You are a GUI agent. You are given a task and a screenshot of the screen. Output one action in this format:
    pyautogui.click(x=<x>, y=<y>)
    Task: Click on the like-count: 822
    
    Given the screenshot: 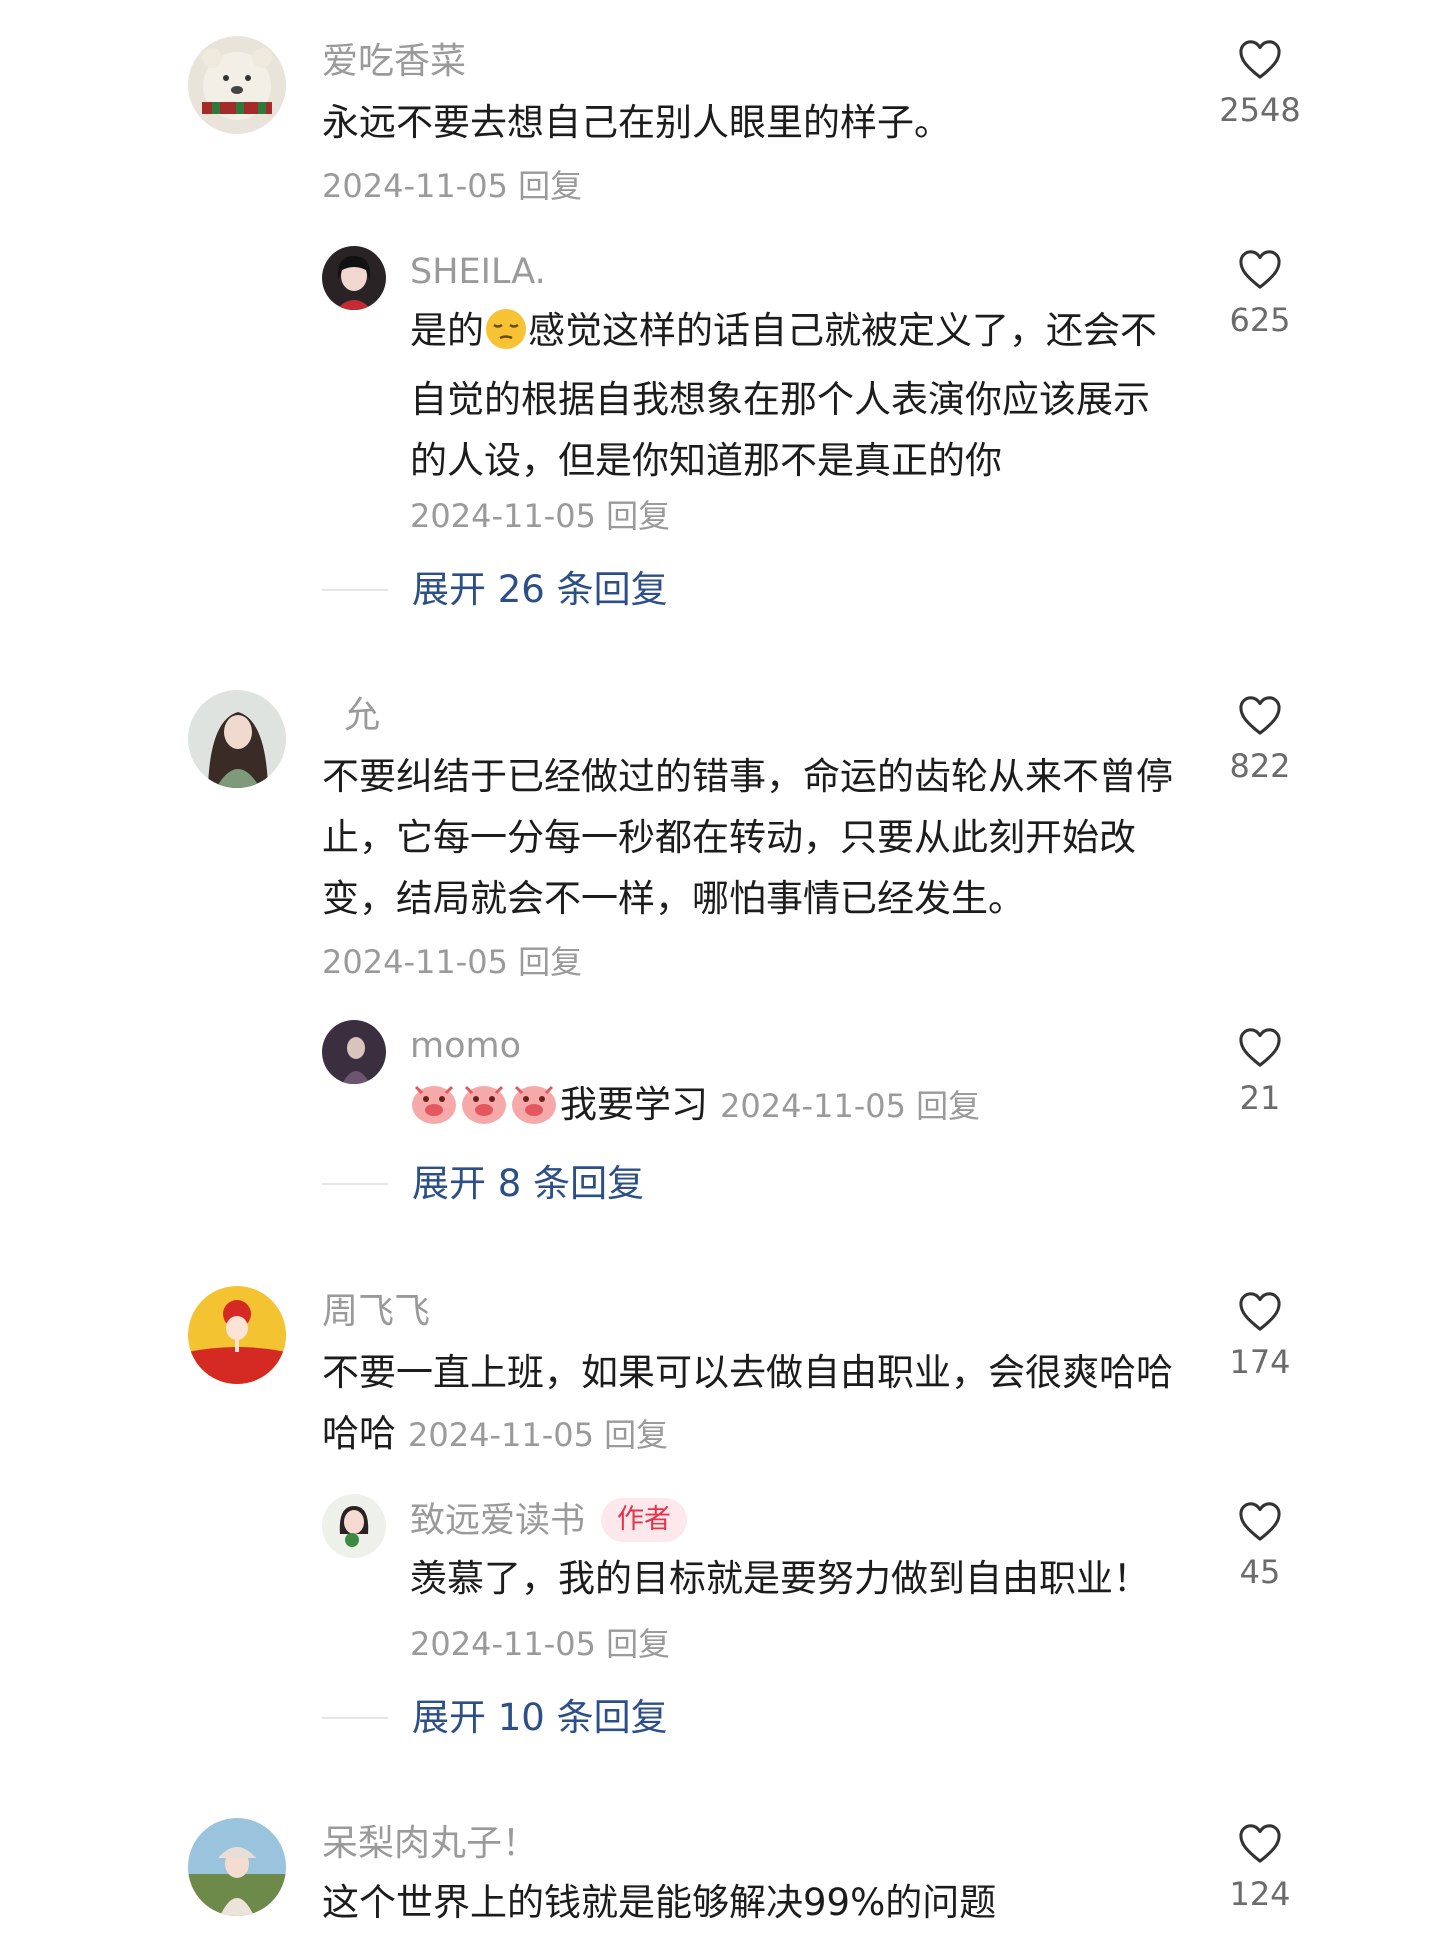 What is the action you would take?
    pyautogui.click(x=1260, y=766)
    